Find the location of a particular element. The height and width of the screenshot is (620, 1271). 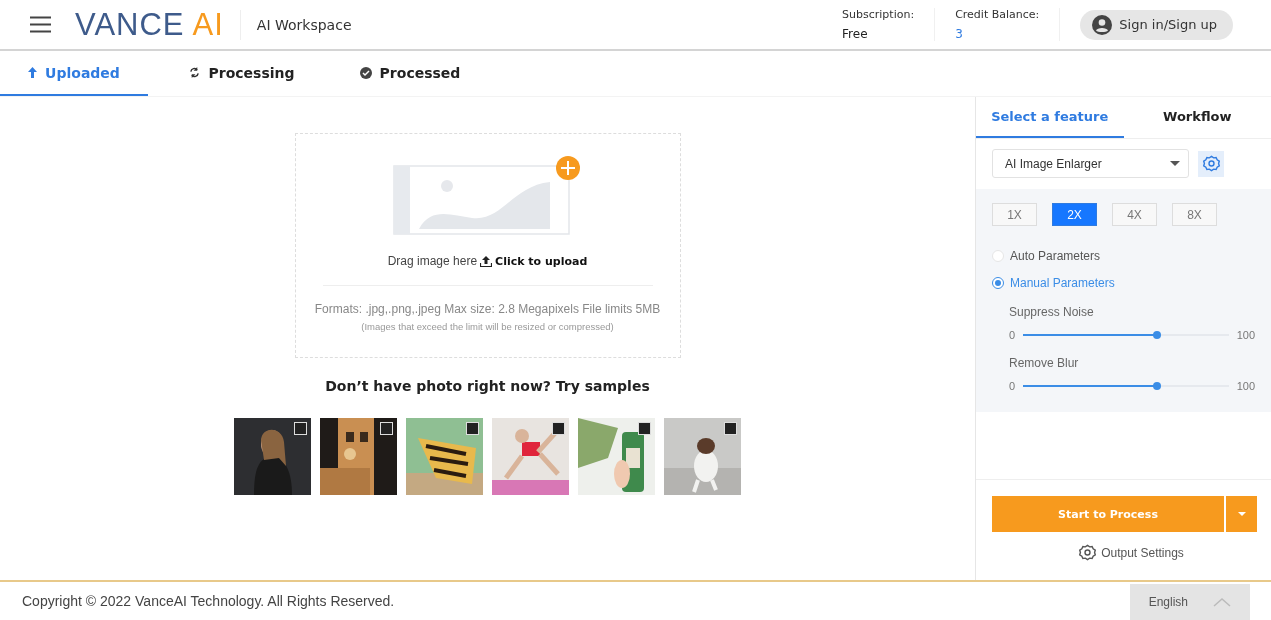

panel-tab: Workflow is located at coordinates (1197, 117).